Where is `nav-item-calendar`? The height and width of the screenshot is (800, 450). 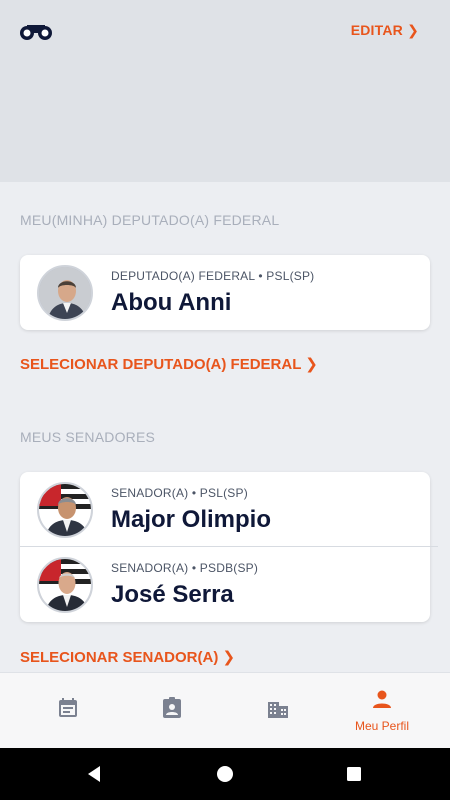 nav-item-calendar is located at coordinates (68, 711).